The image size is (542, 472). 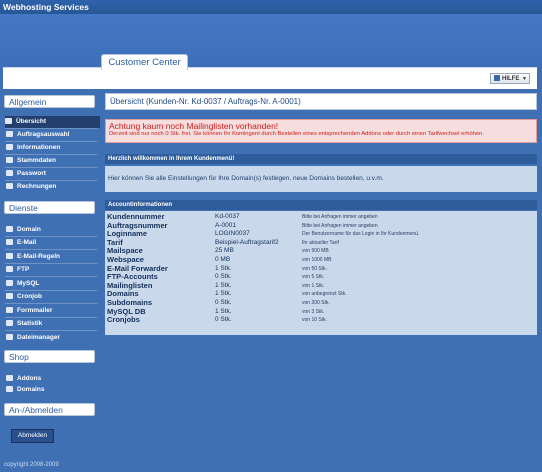 I want to click on table-row: Mailspace 25 MB von 500 MB, so click(x=321, y=251).